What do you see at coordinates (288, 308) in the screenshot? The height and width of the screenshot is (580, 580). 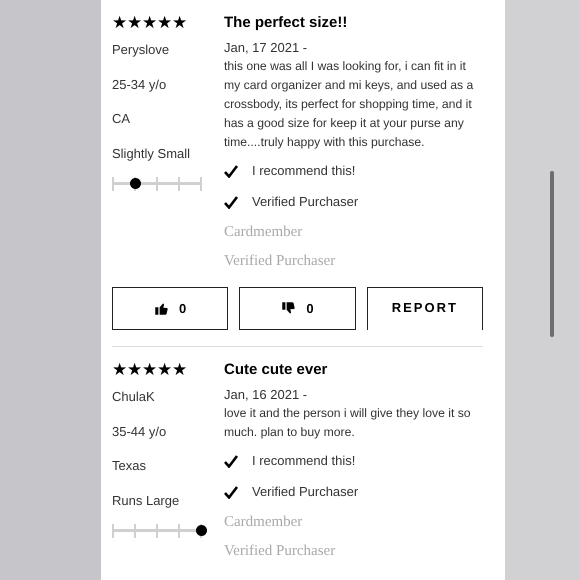 I see `thumbs-down-icon` at bounding box center [288, 308].